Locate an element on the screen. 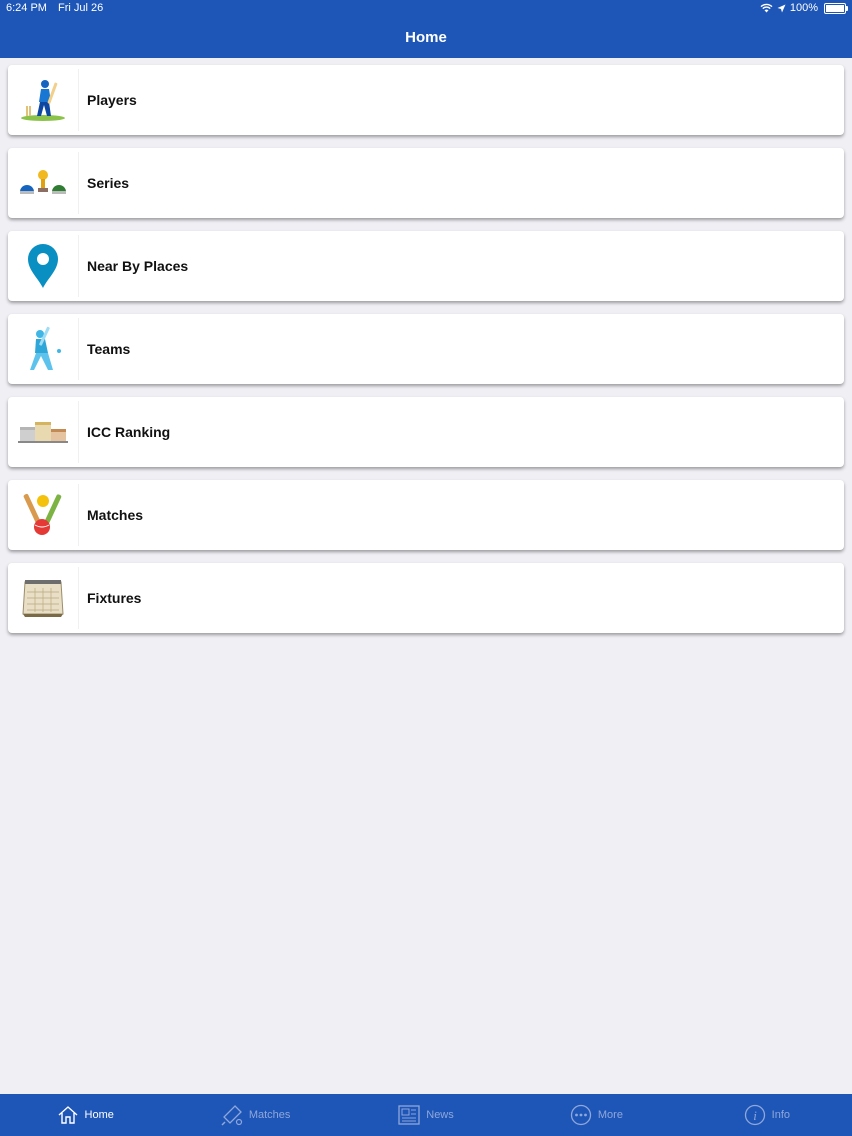 The height and width of the screenshot is (1136, 852). tab-matches: Matches is located at coordinates (255, 1115).